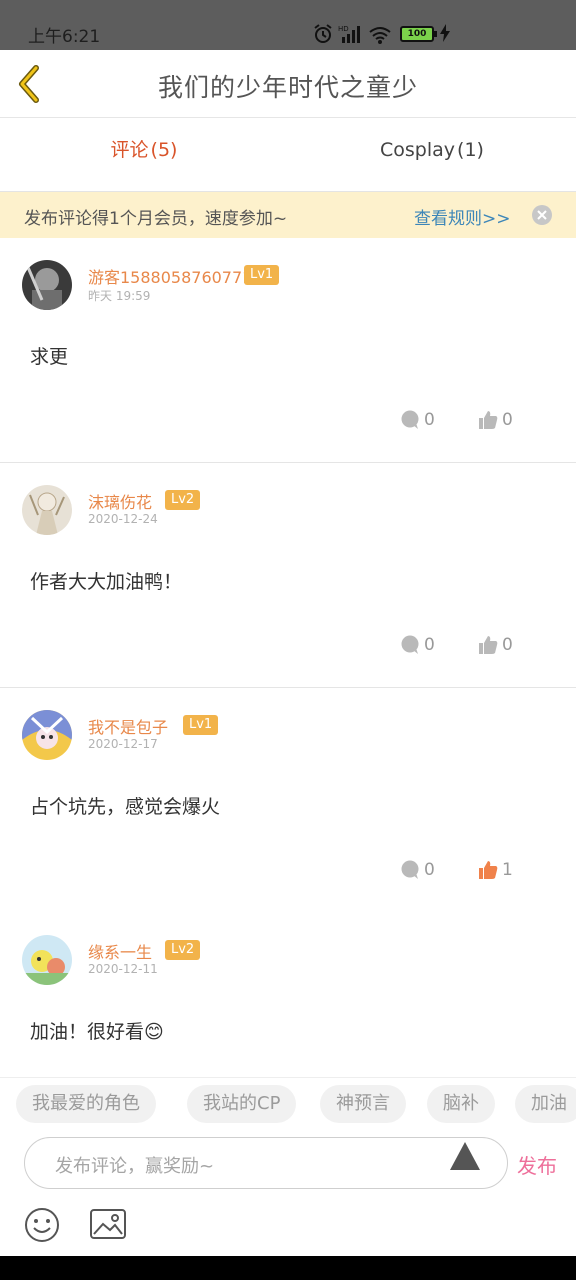  What do you see at coordinates (545, 1104) in the screenshot?
I see `quick-tag: 加油` at bounding box center [545, 1104].